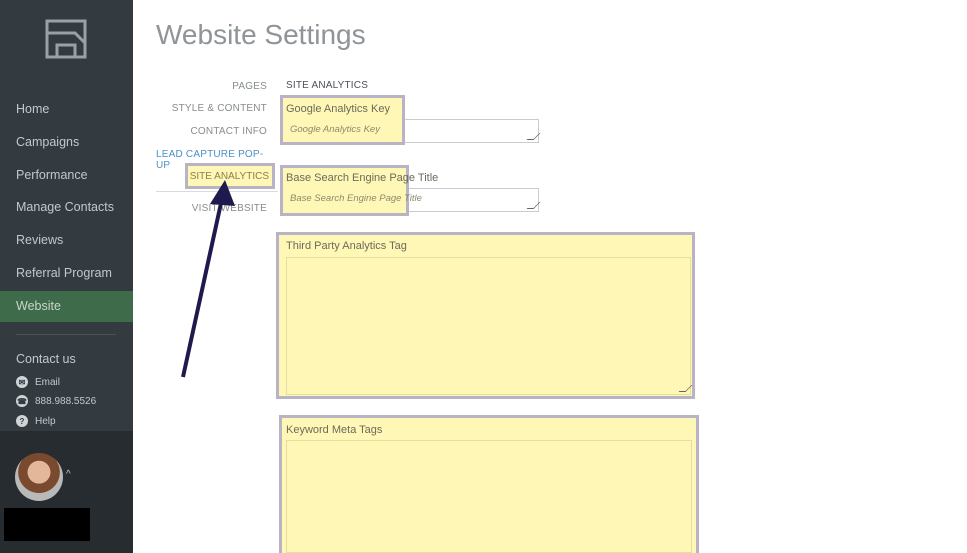  What do you see at coordinates (261, 34) in the screenshot?
I see `page-title: Website Settings` at bounding box center [261, 34].